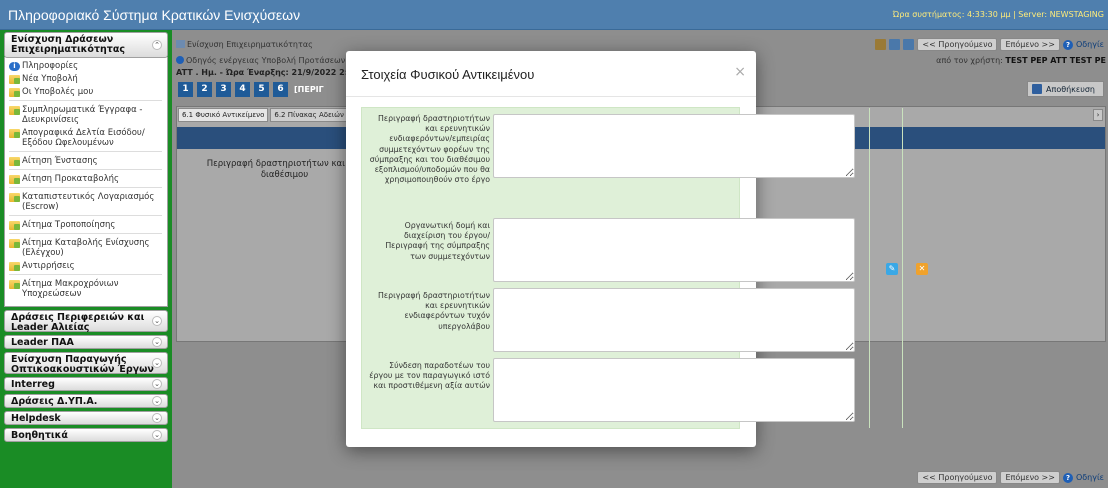 This screenshot has width=1108, height=488. What do you see at coordinates (60, 161) in the screenshot?
I see `sidebar-item-label: Αίτηση Ένστασης` at bounding box center [60, 161].